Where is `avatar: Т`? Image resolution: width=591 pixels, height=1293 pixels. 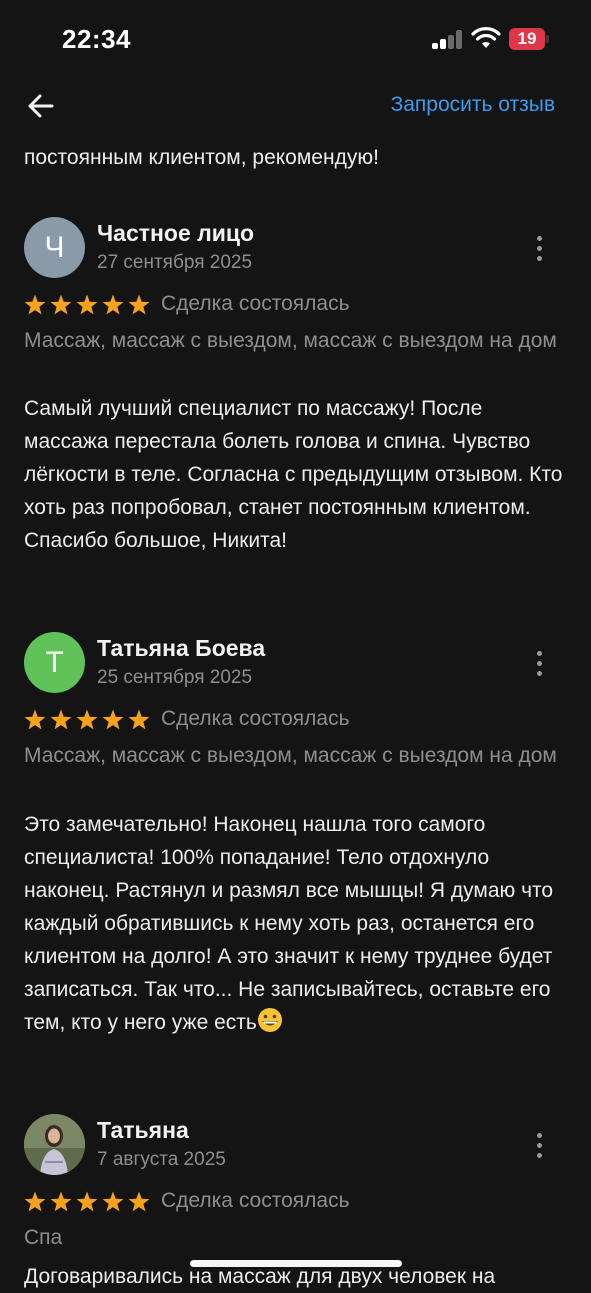 avatar: Т is located at coordinates (54, 662).